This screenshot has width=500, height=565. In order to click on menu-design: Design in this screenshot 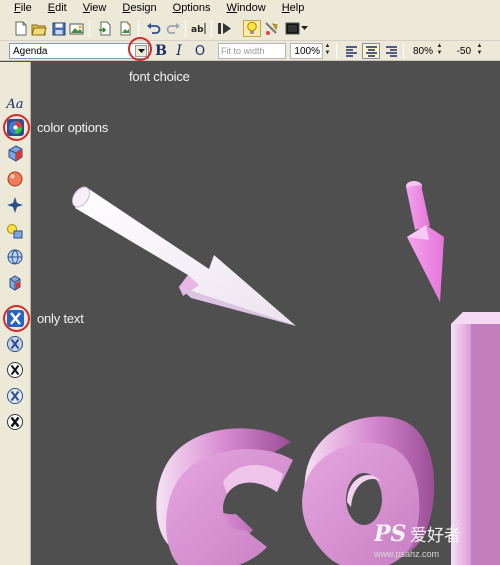, I will do `click(139, 8)`.